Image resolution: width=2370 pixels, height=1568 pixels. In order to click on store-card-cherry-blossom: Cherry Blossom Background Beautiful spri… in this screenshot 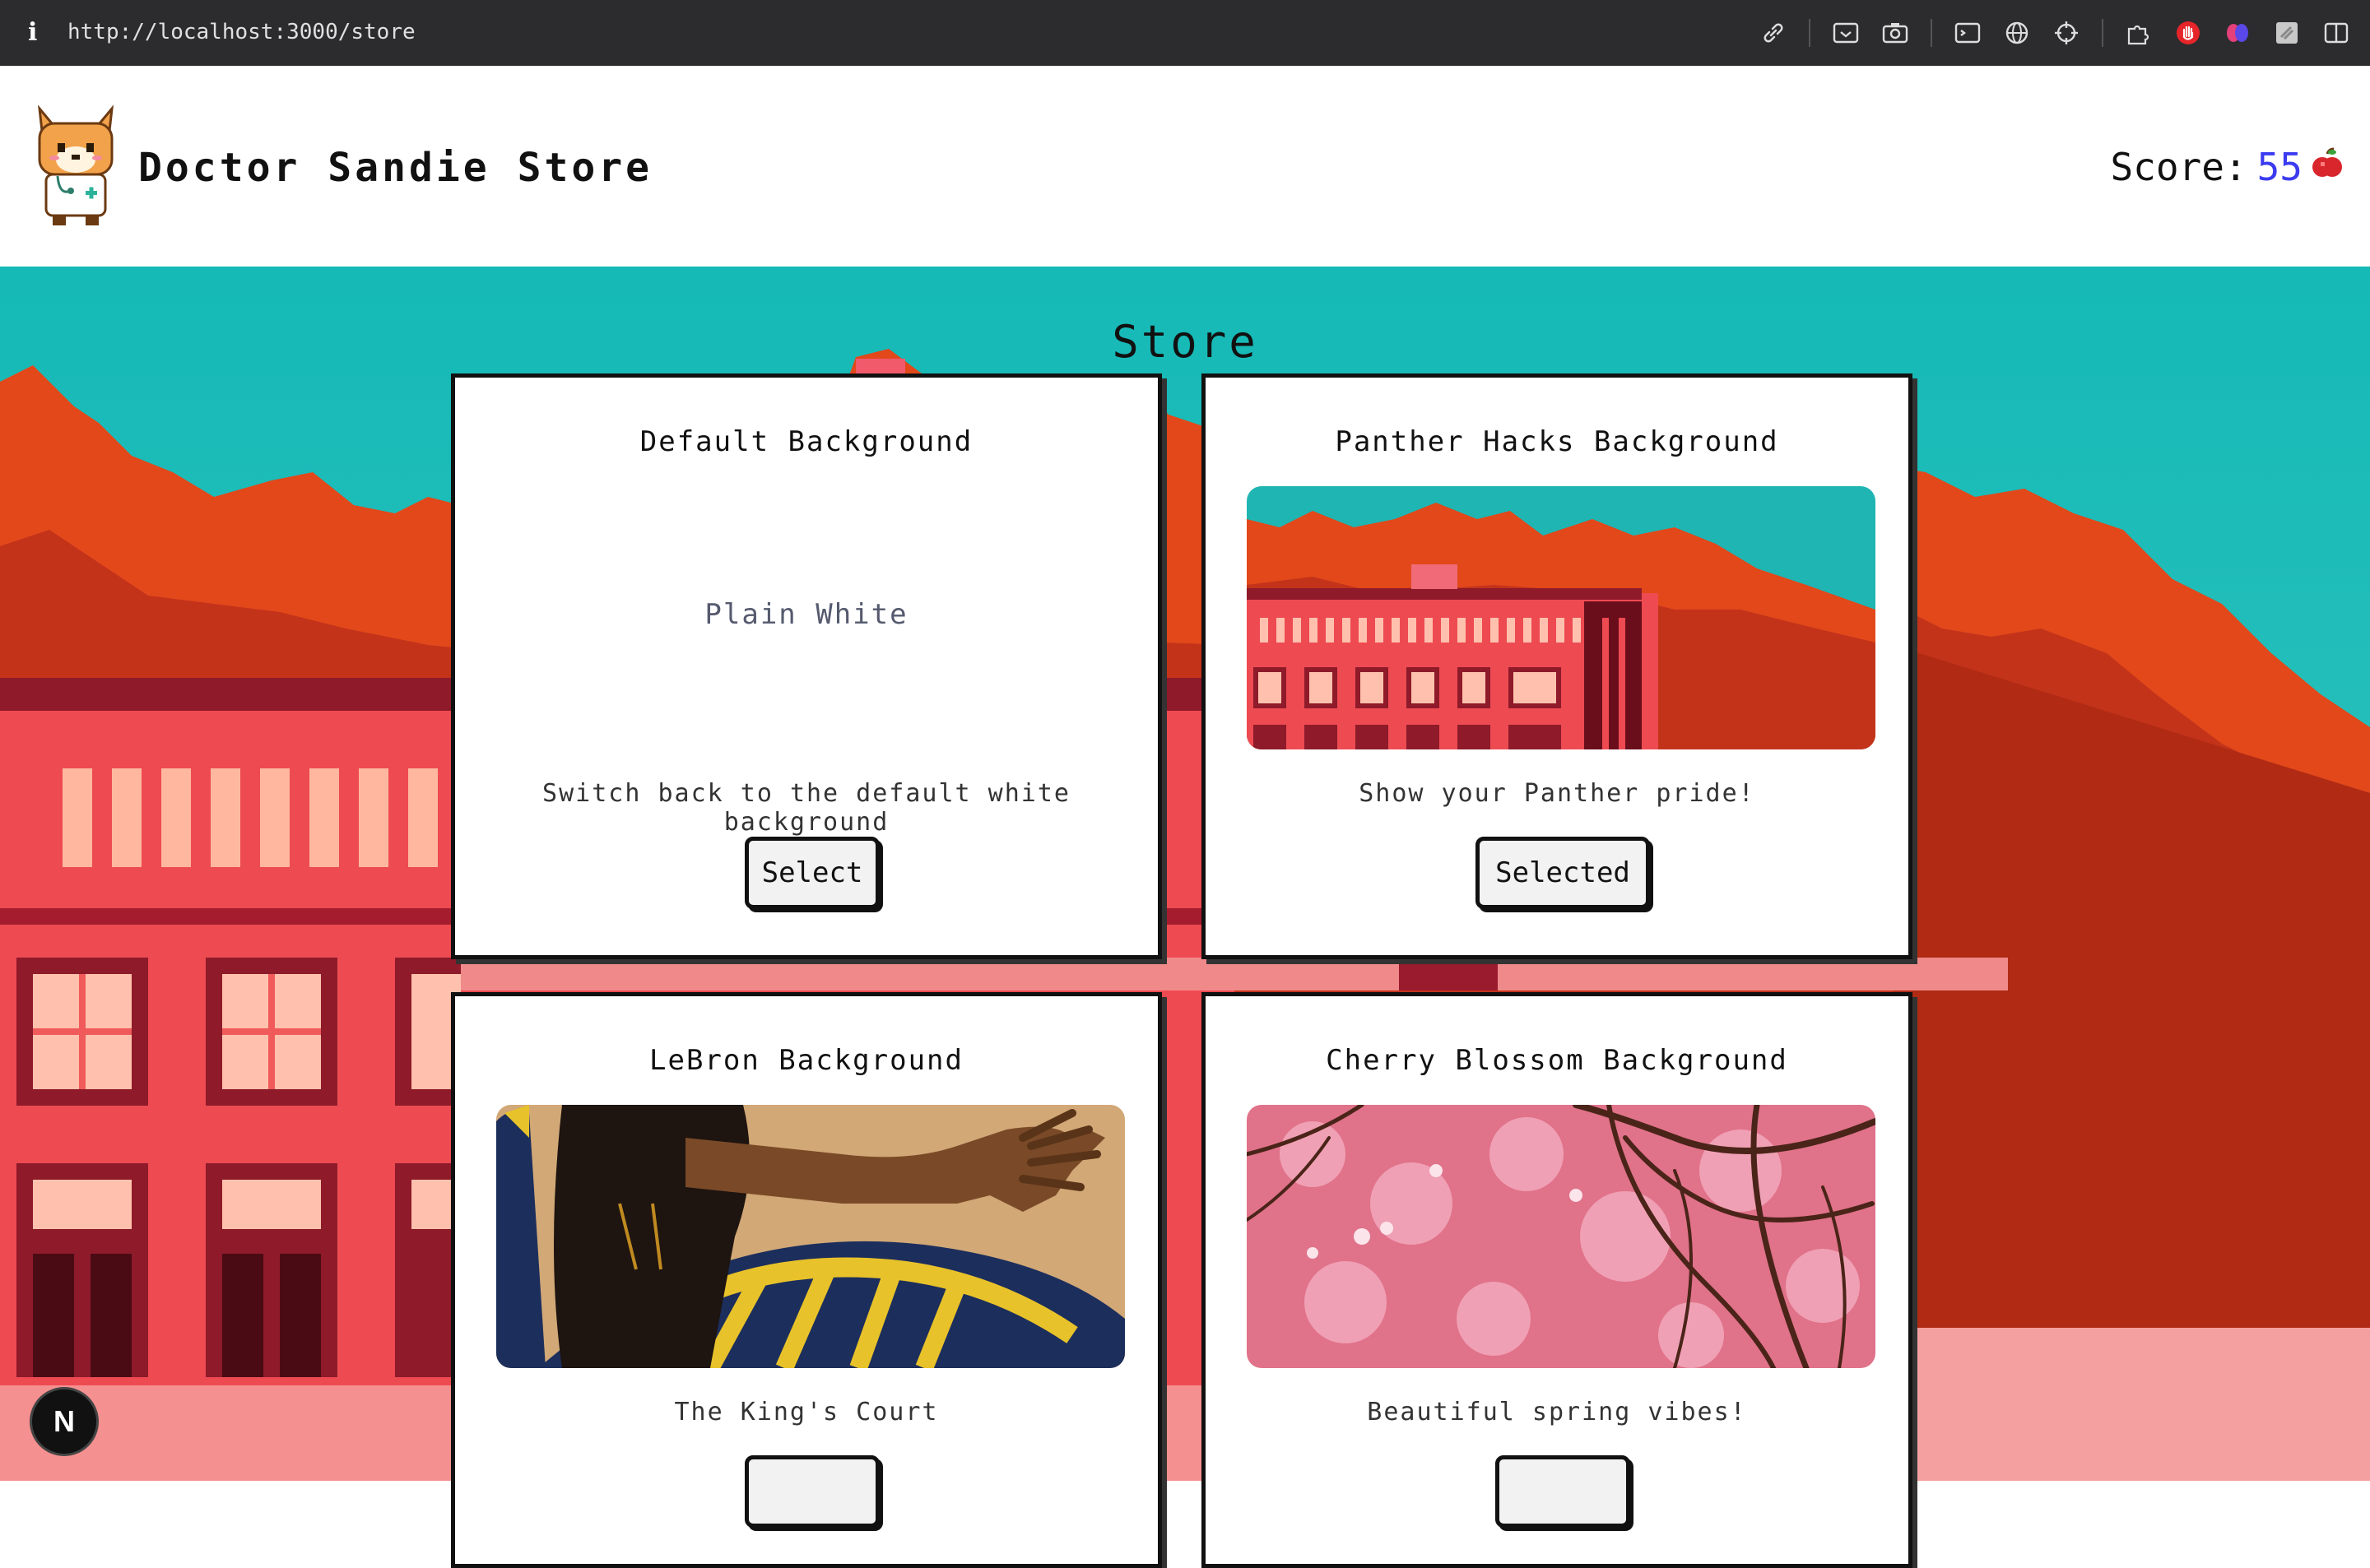, I will do `click(1556, 1280)`.